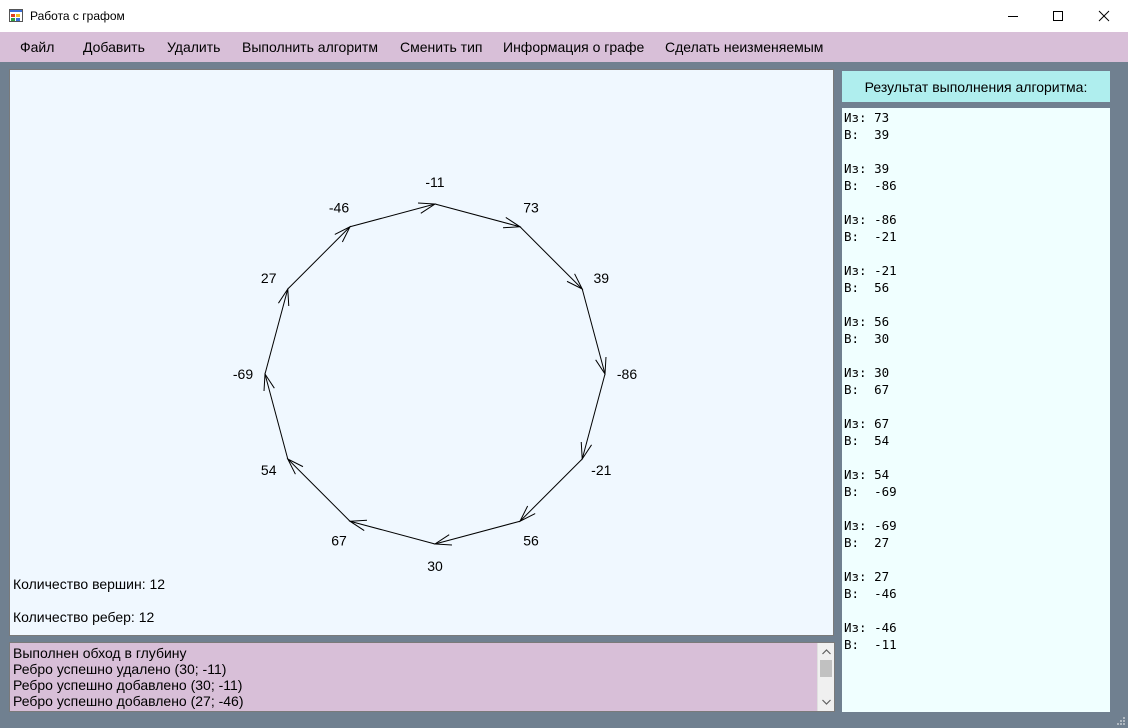  I want to click on result-to: В: 67, so click(867, 389).